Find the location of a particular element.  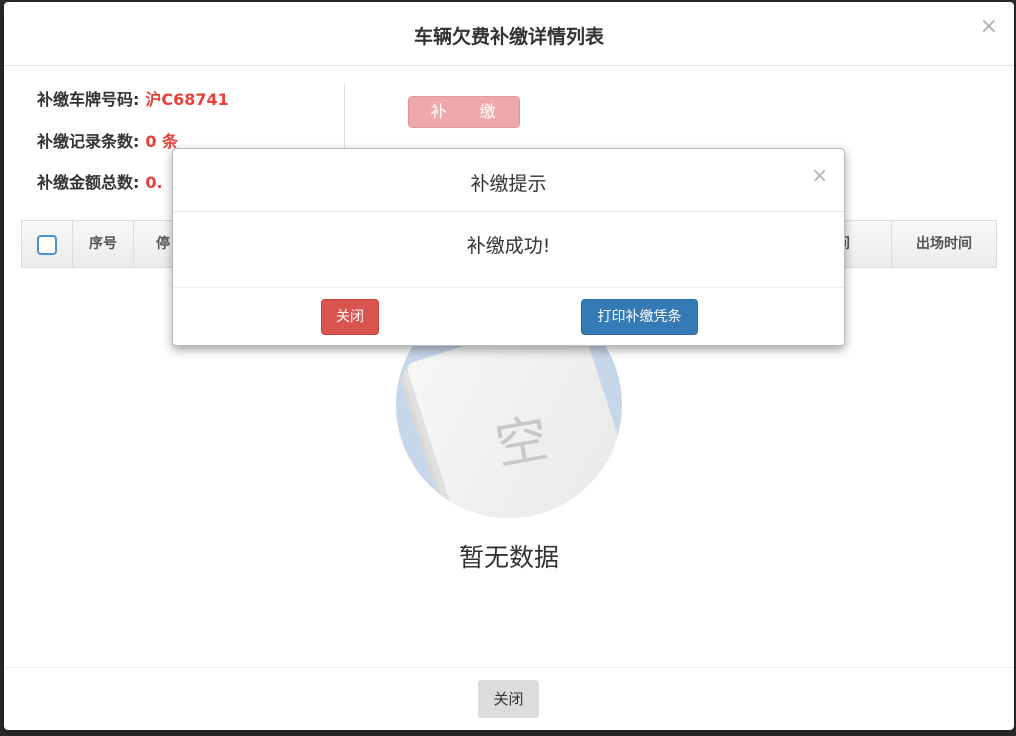

plate-number-label: 补缴车牌号码: is located at coordinates (88, 99).